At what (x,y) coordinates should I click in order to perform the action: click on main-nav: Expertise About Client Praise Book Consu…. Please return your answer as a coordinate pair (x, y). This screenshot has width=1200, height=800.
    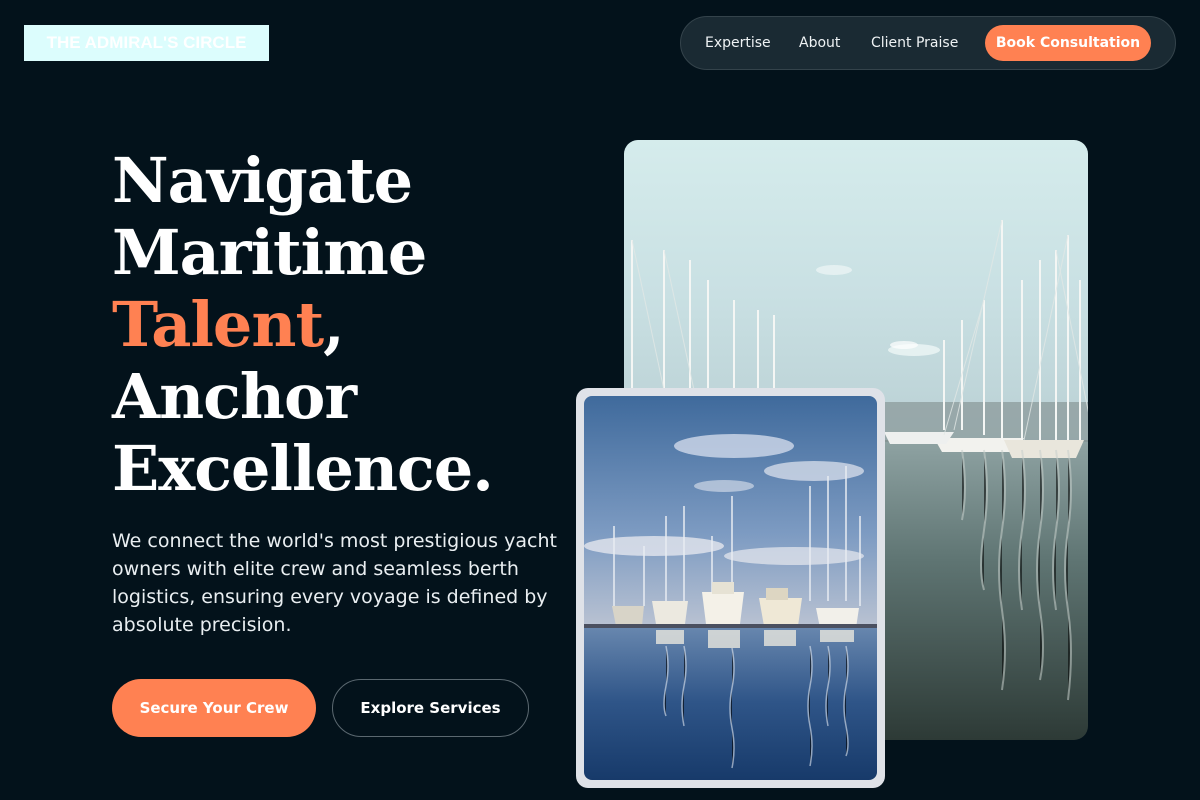
    Looking at the image, I should click on (928, 43).